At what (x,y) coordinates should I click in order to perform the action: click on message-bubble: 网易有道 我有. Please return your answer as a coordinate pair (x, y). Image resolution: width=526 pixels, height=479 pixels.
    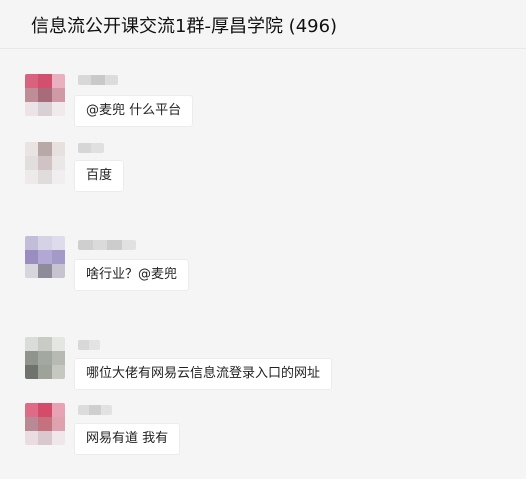
    Looking at the image, I should click on (127, 439).